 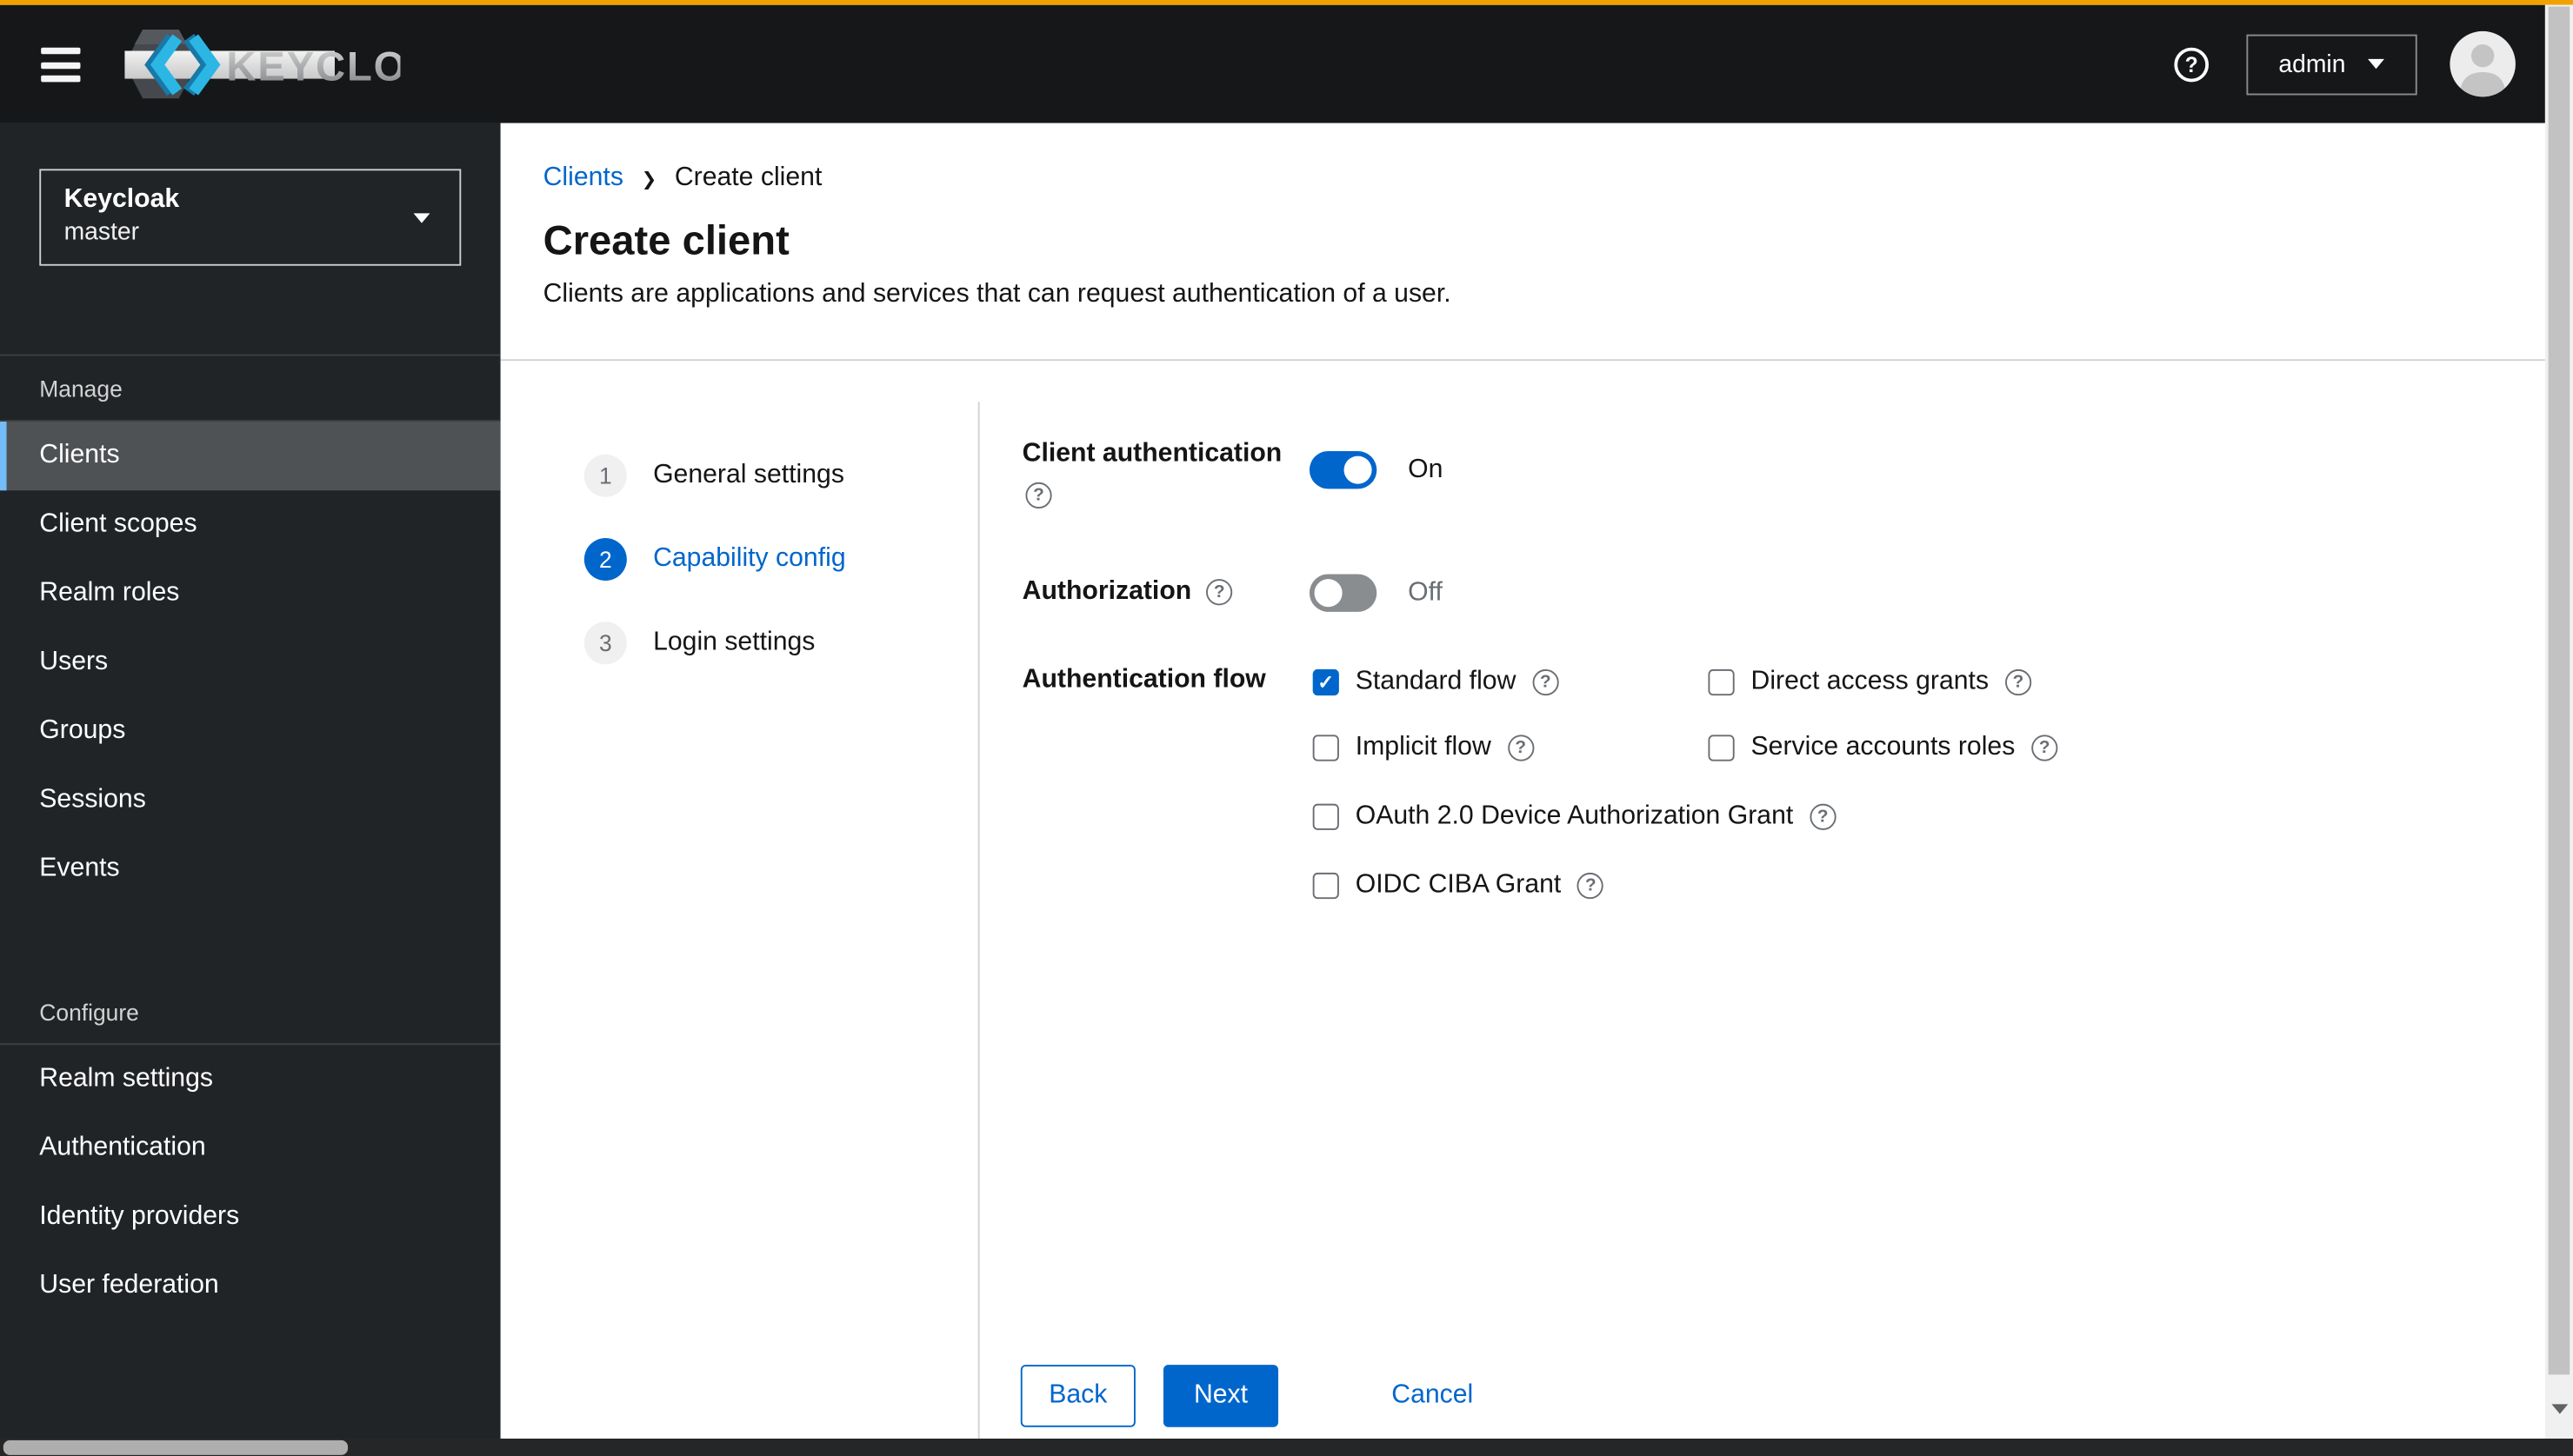 I want to click on flow-option-label: Implicit flow, so click(x=1424, y=748).